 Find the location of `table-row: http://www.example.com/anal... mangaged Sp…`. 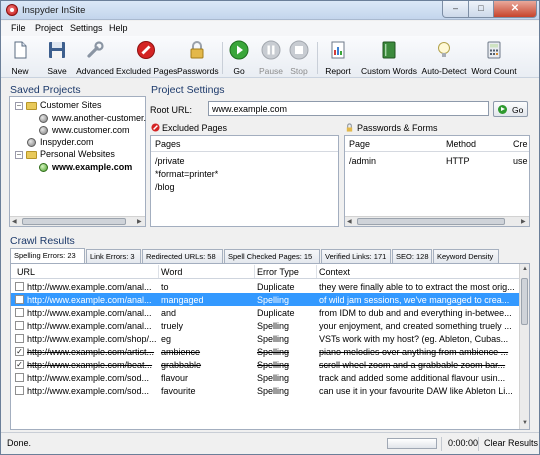

table-row: http://www.example.com/anal... mangaged Sp… is located at coordinates (265, 299).